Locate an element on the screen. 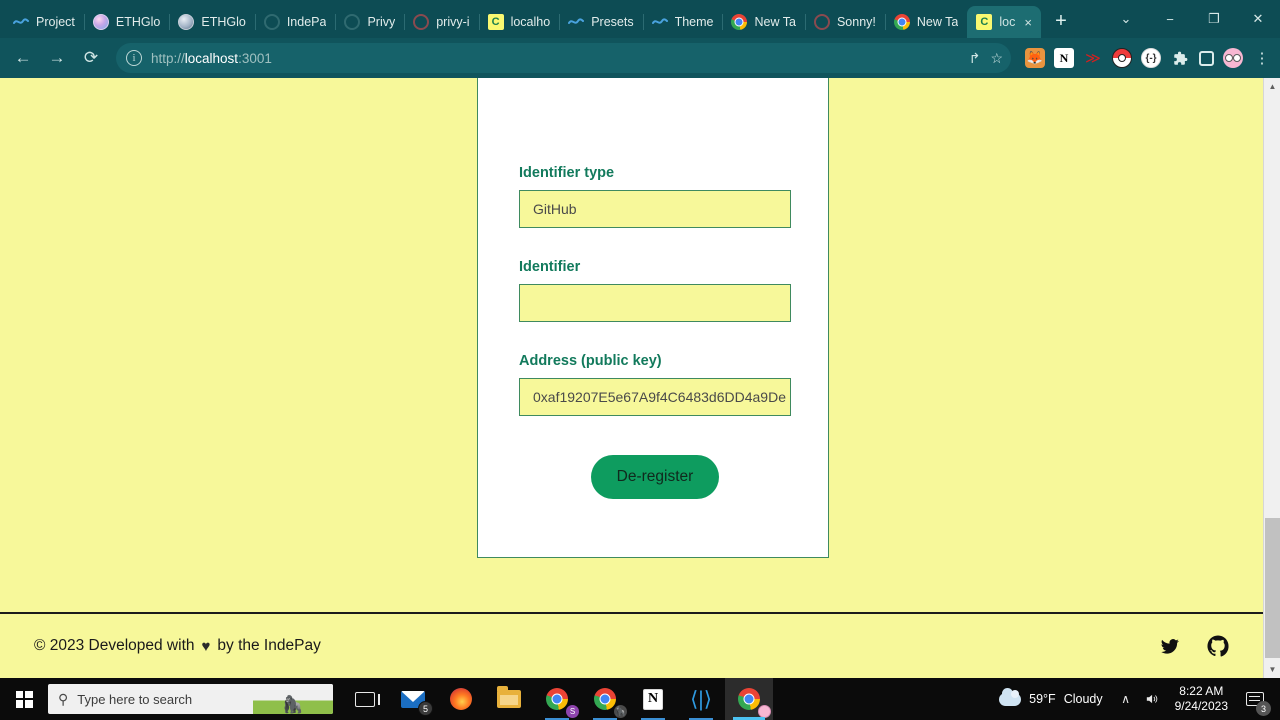  url-port: :3001 is located at coordinates (255, 58).